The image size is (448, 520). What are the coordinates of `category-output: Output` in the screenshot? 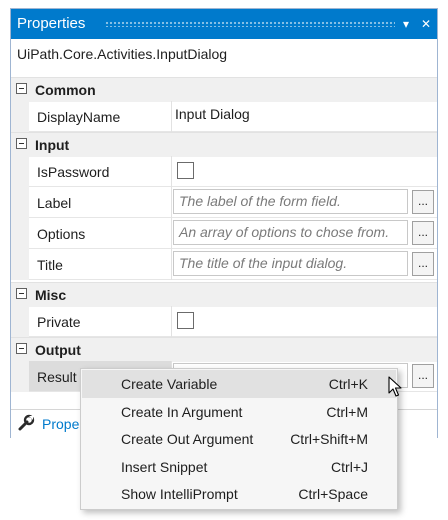 It's located at (224, 349).